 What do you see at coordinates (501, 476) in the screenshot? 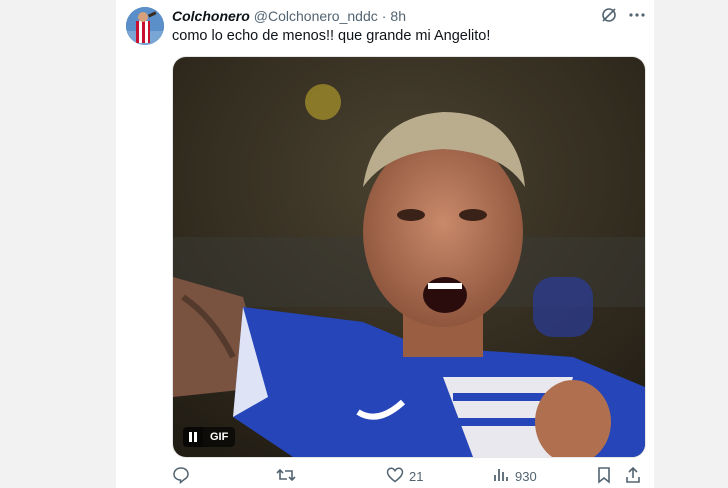
I see `views-icon` at bounding box center [501, 476].